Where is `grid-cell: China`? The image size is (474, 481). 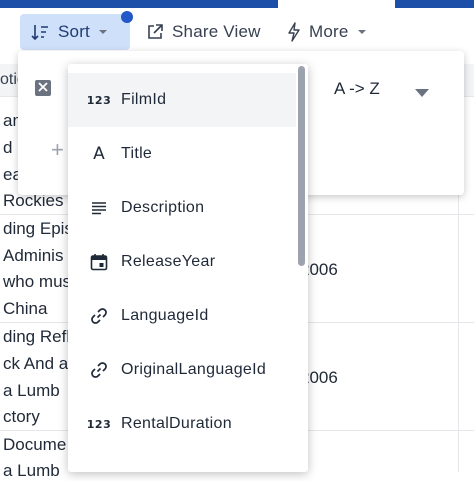 grid-cell: China is located at coordinates (25, 308).